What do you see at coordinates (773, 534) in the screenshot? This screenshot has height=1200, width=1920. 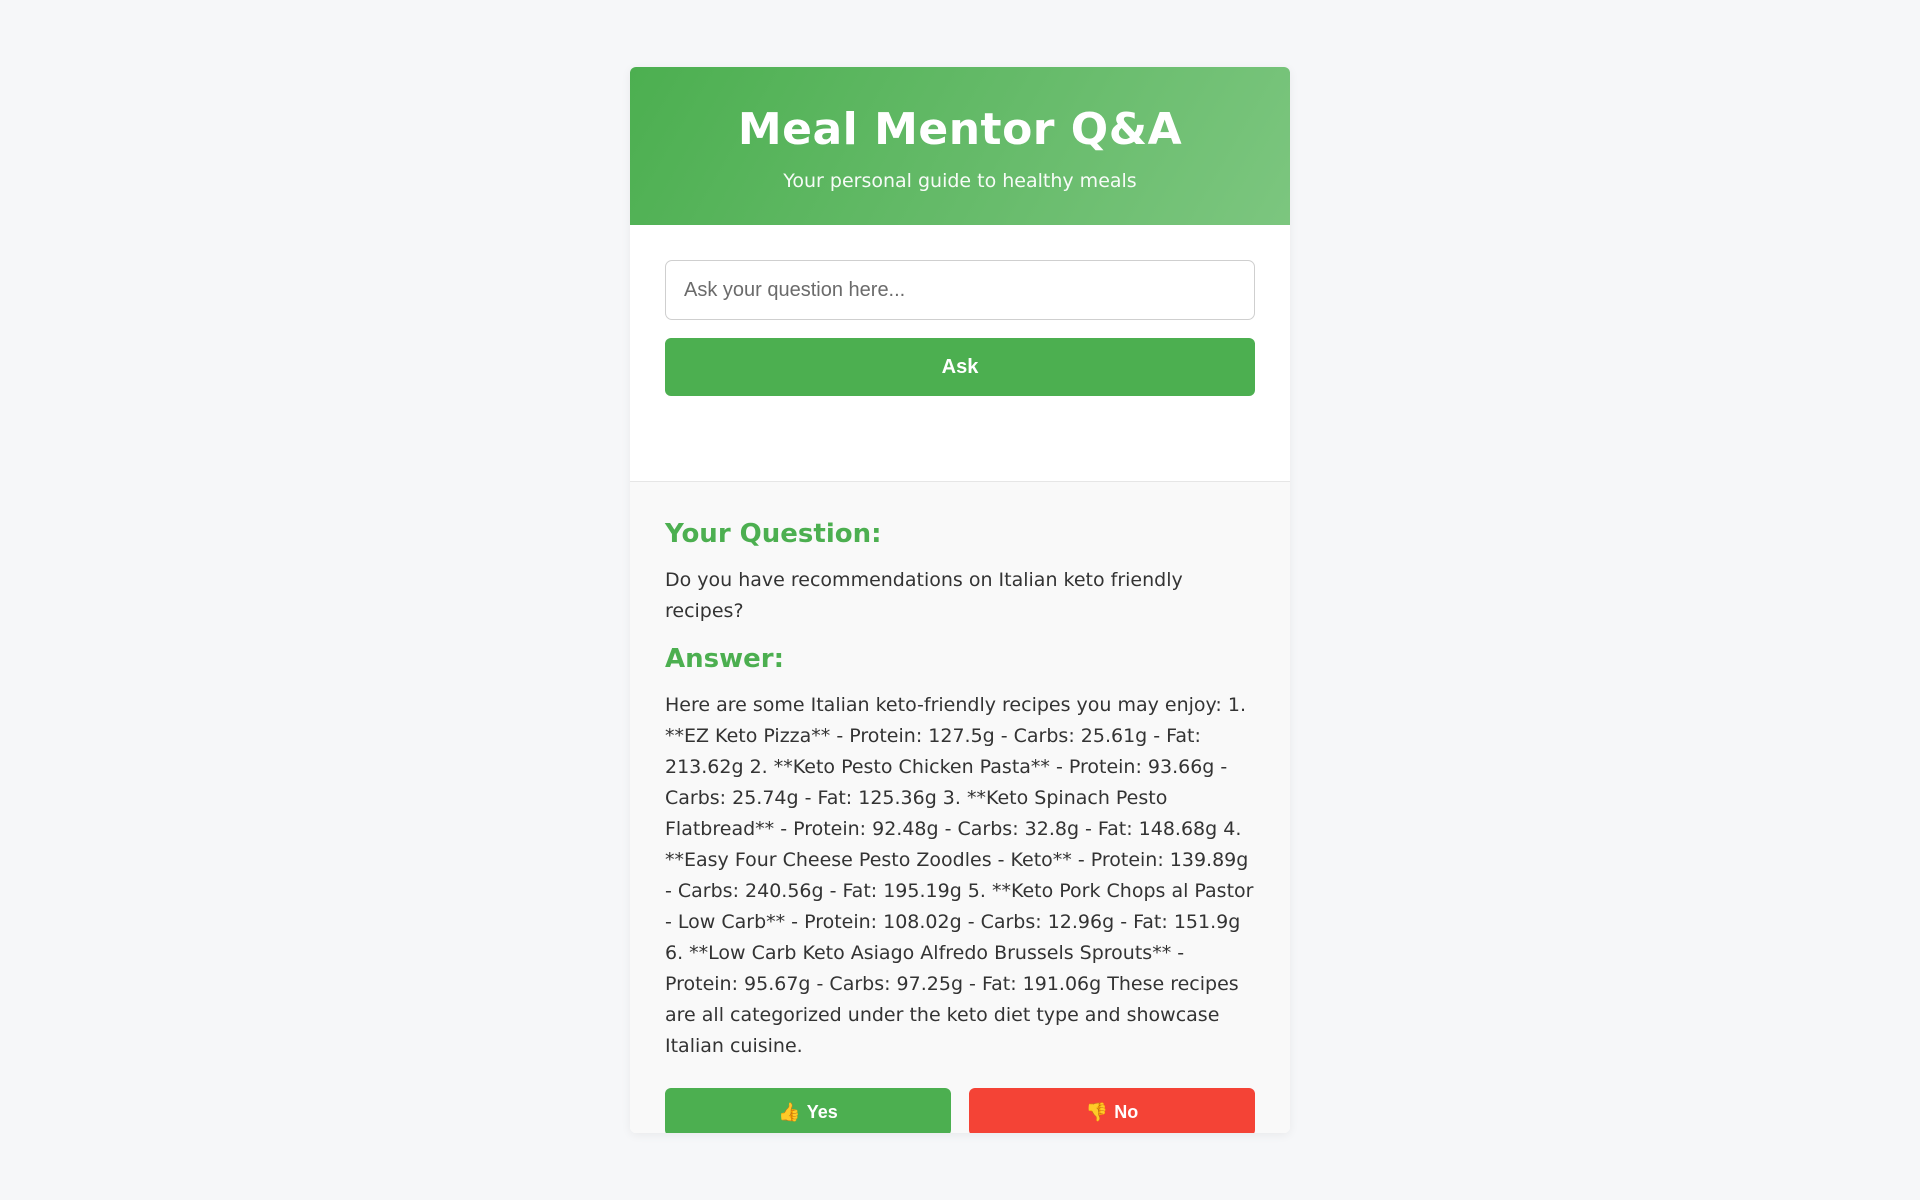 I see `question-heading: Your Question:` at bounding box center [773, 534].